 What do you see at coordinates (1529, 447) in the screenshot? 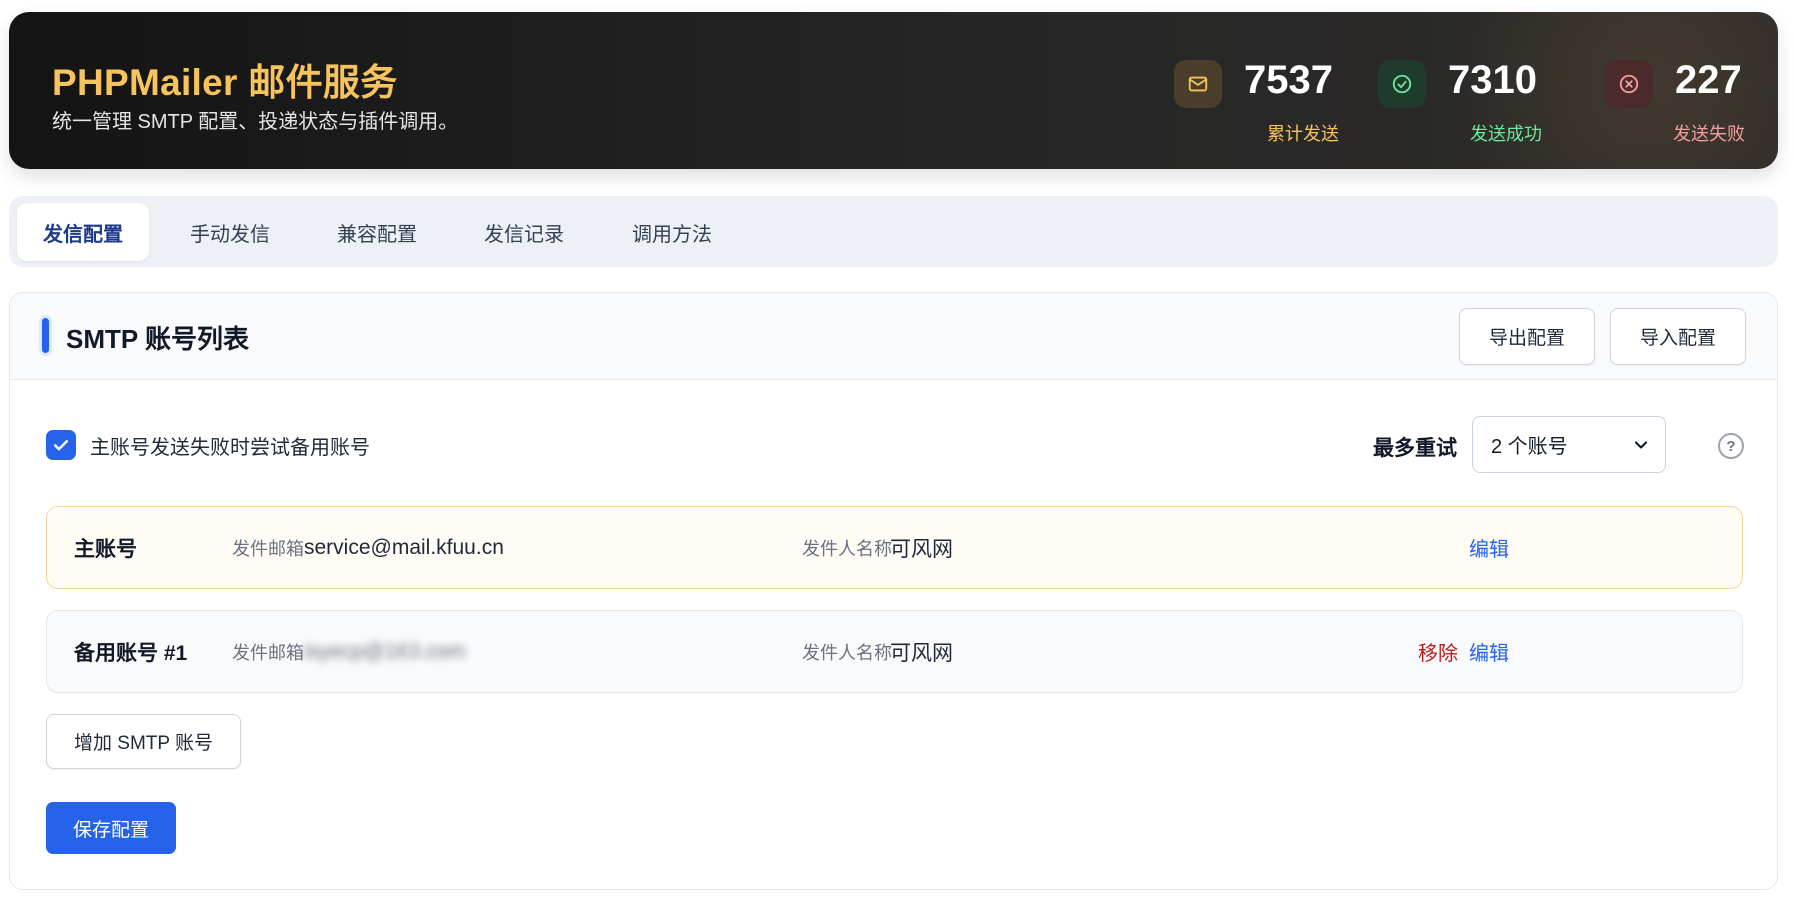
I see `retry-count-value: 2 个账号` at bounding box center [1529, 447].